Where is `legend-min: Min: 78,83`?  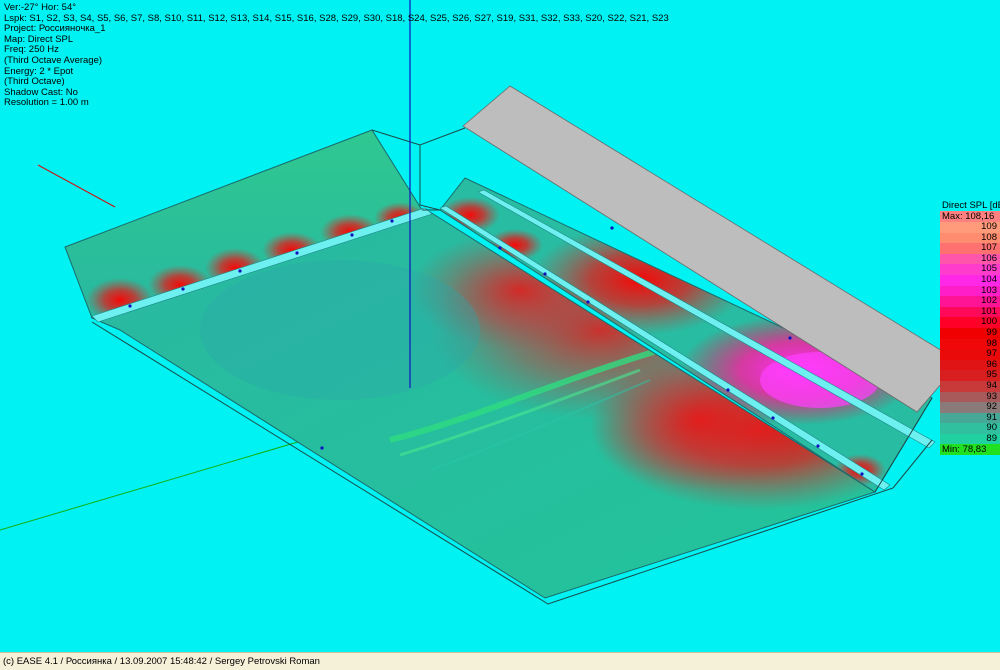
legend-min: Min: 78,83 is located at coordinates (970, 450).